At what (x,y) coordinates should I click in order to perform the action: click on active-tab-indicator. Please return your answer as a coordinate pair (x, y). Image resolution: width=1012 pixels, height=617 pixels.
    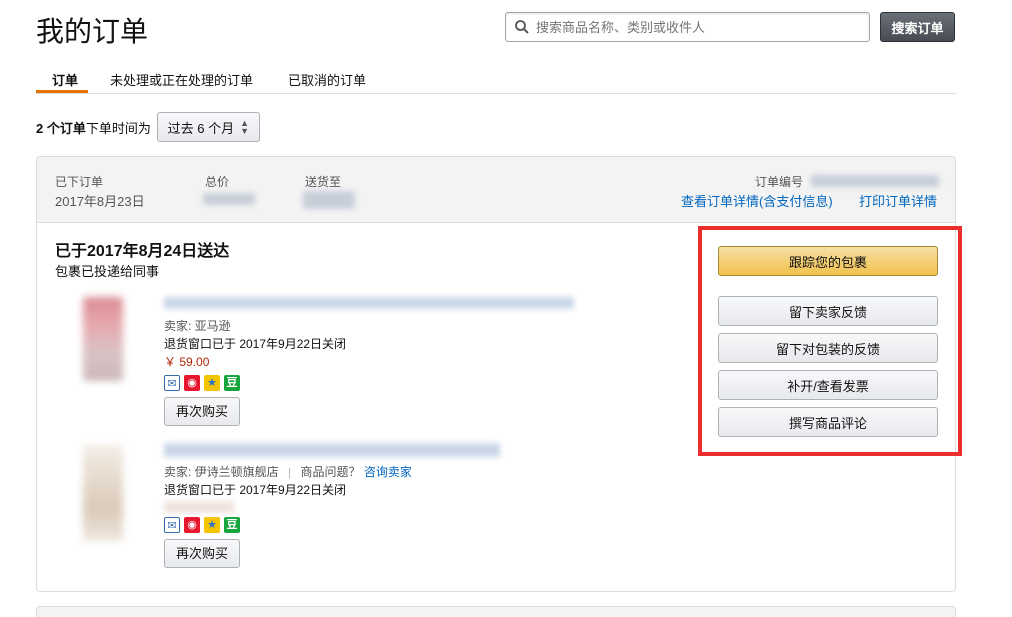
    Looking at the image, I should click on (62, 91).